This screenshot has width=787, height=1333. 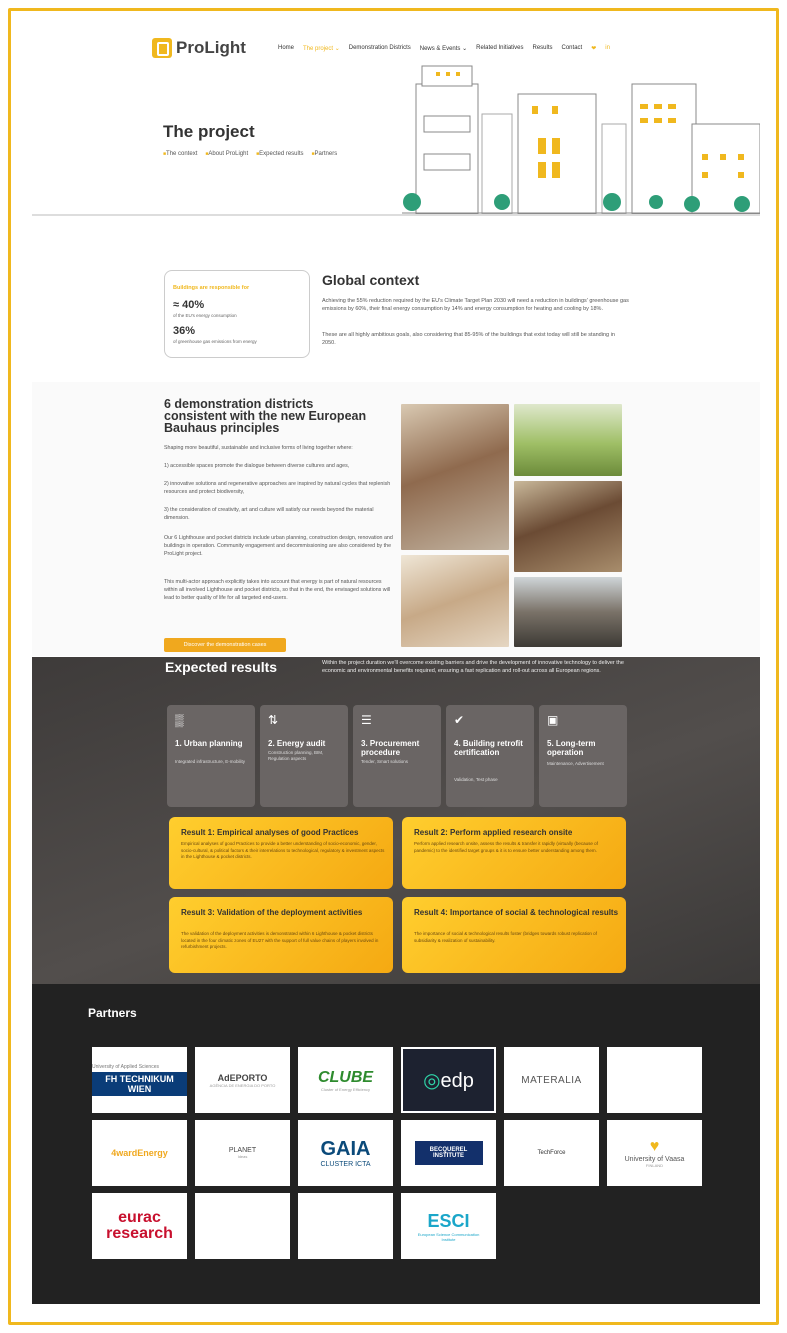 What do you see at coordinates (448, 1236) in the screenshot?
I see `partner-sub: European Science Communication Institute` at bounding box center [448, 1236].